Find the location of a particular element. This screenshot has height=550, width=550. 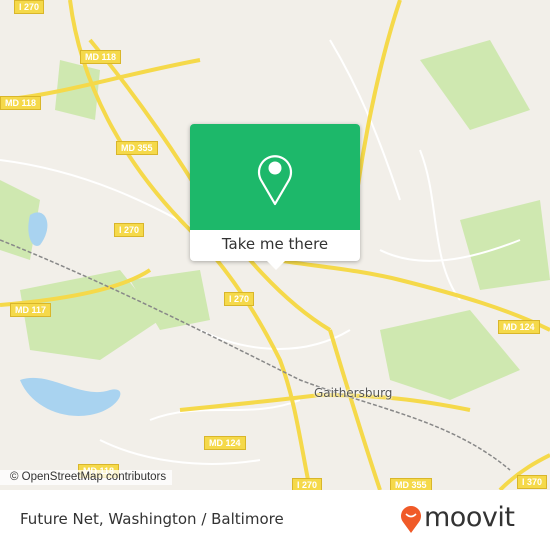

brand-name: moovit is located at coordinates (469, 517).